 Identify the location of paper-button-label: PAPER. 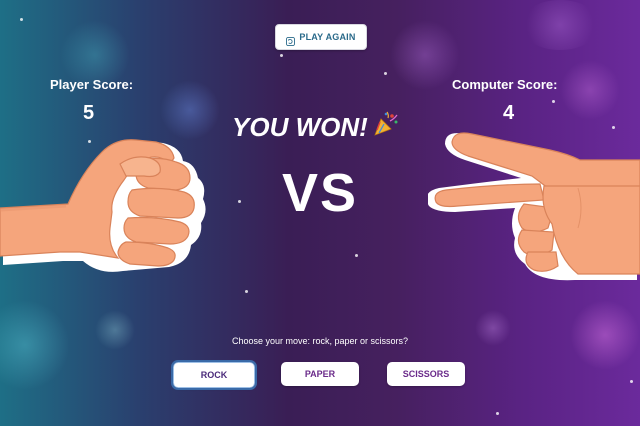
(320, 374).